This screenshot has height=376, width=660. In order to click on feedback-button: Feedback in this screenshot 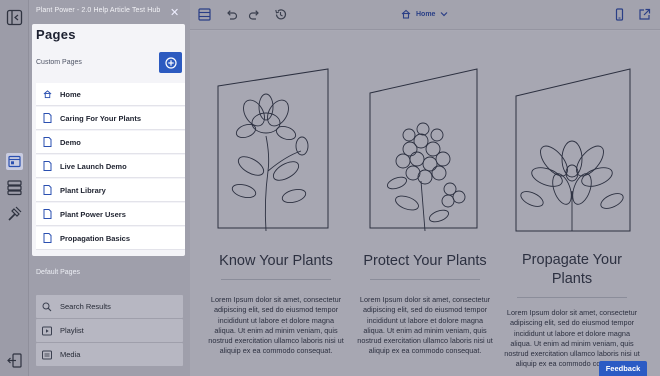, I will do `click(623, 368)`.